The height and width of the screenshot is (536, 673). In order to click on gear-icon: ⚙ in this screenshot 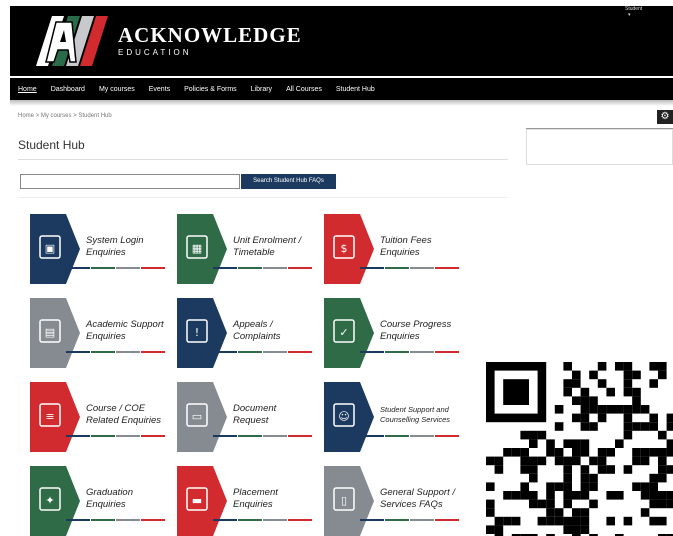, I will do `click(665, 117)`.